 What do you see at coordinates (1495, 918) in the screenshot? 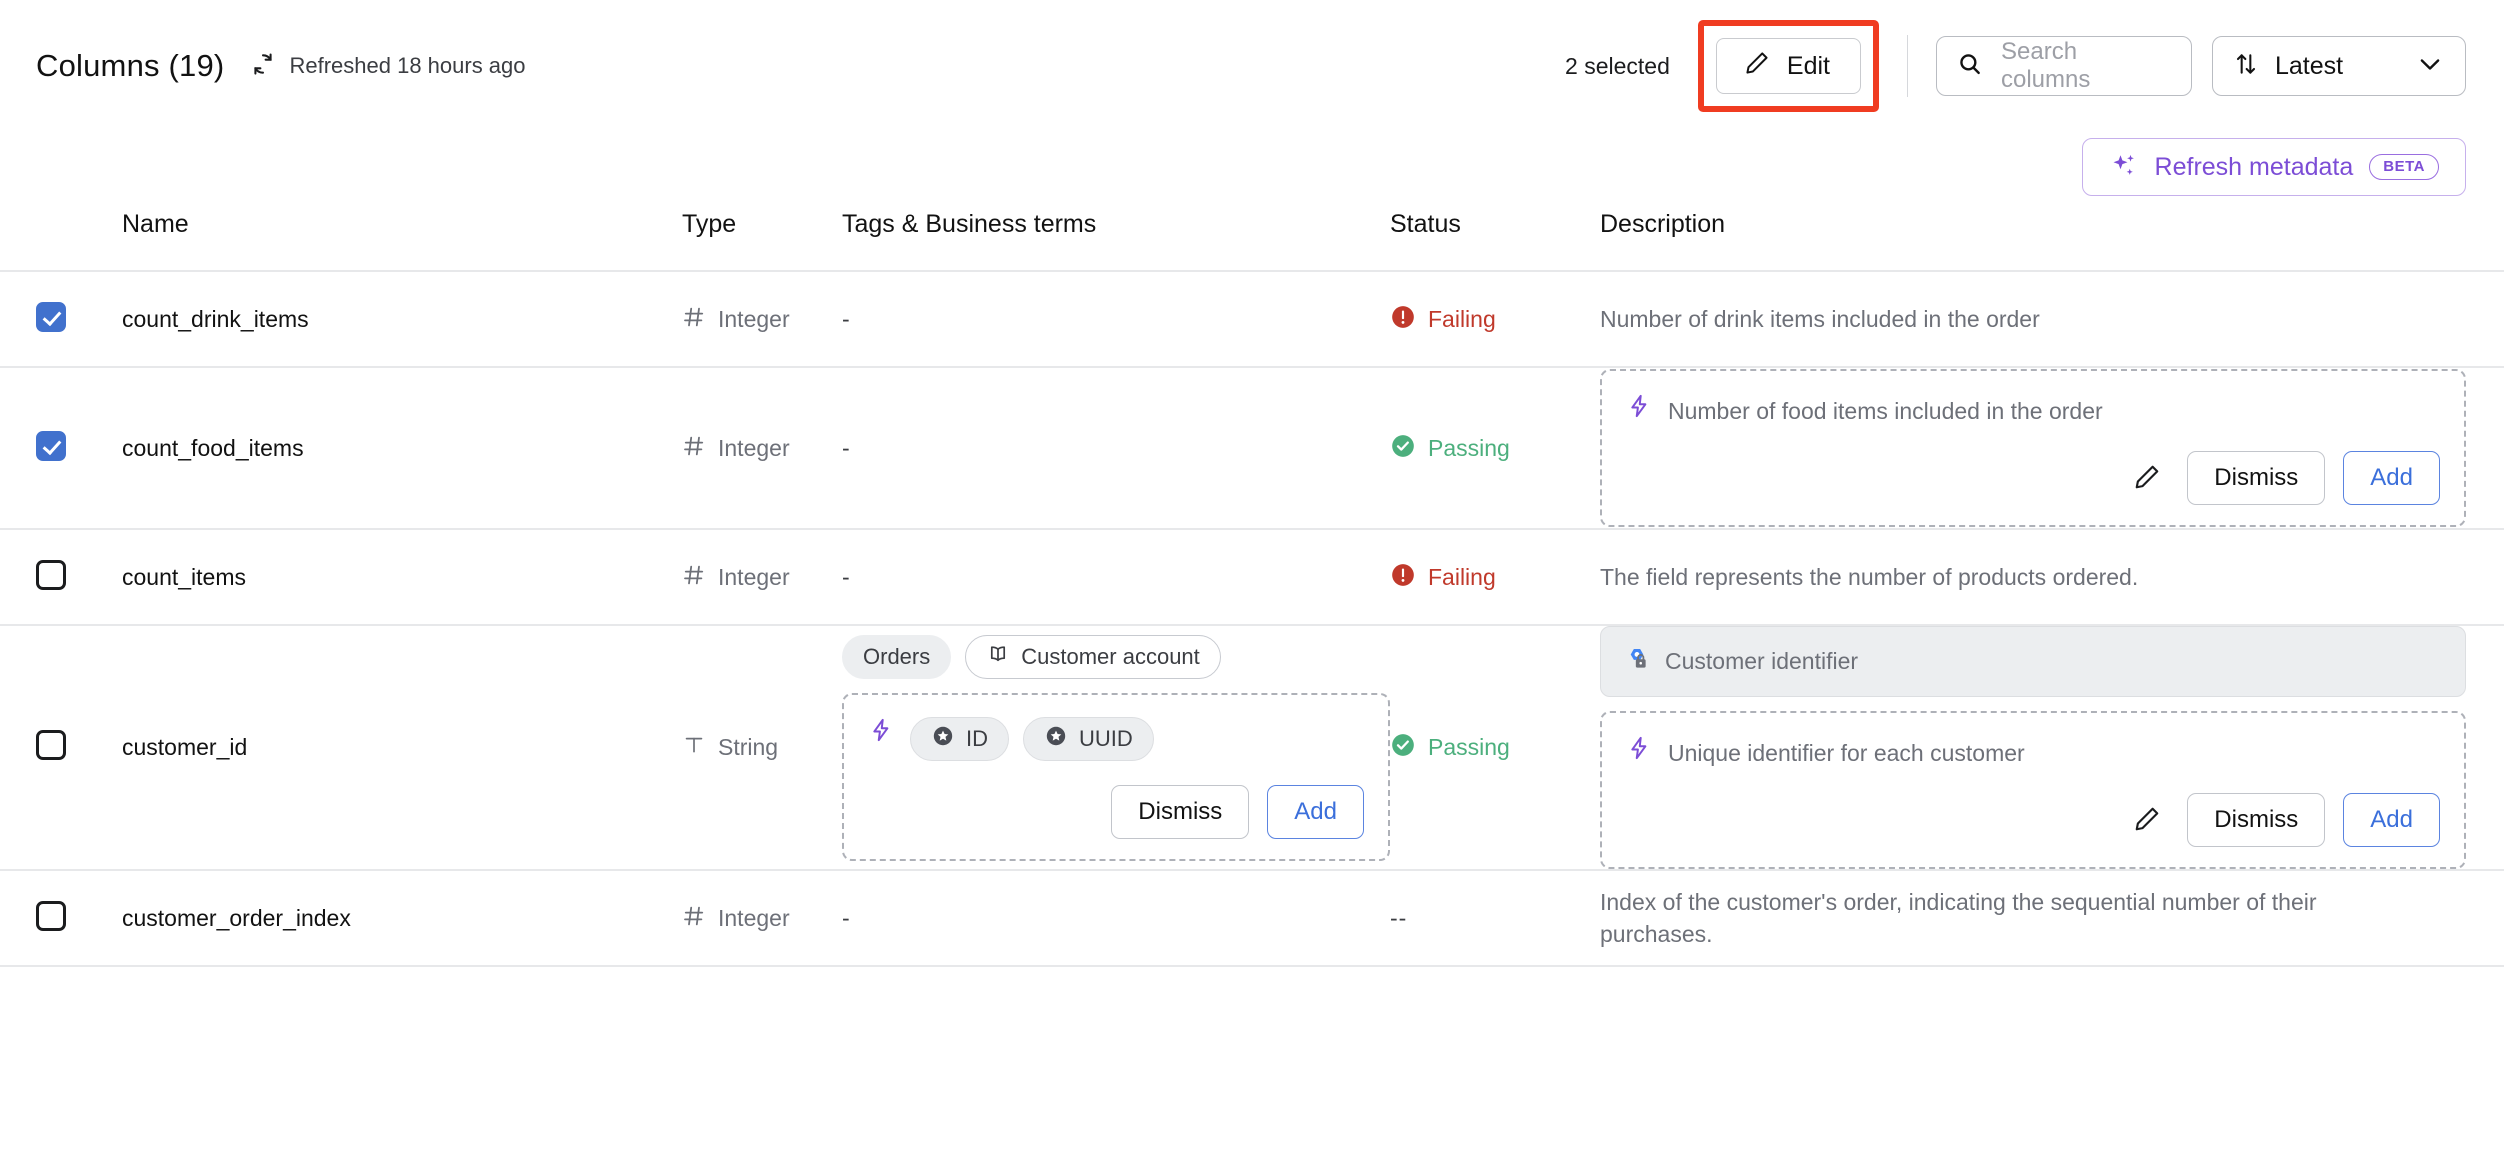
I see `column-status: --` at bounding box center [1495, 918].